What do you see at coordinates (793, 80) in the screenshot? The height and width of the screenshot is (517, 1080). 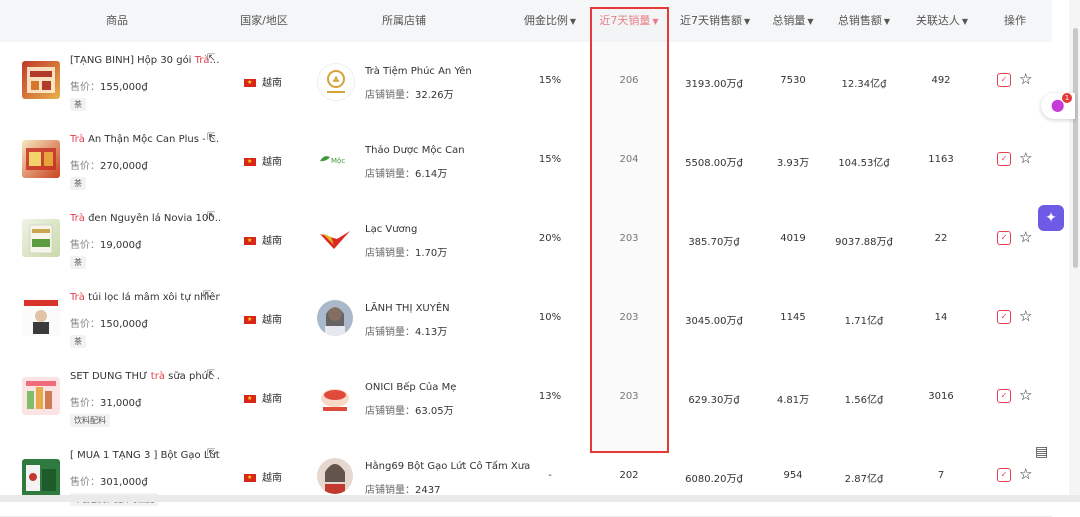 I see `total-sales: 7530` at bounding box center [793, 80].